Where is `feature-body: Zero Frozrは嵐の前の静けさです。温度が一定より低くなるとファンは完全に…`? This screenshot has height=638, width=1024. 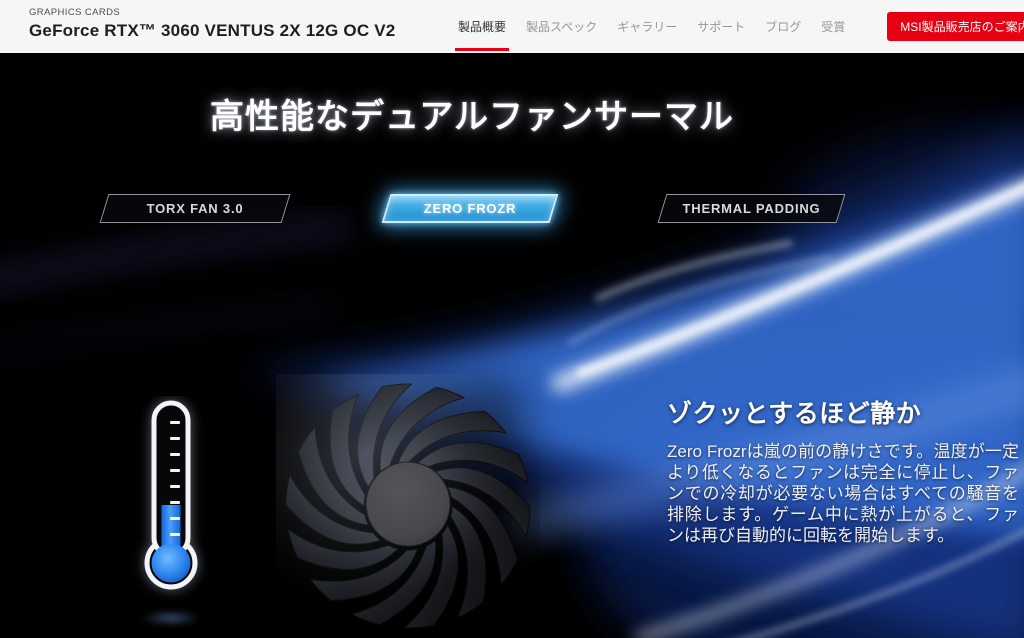 feature-body: Zero Frozrは嵐の前の静けさです。温度が一定より低くなるとファンは完全に… is located at coordinates (843, 493).